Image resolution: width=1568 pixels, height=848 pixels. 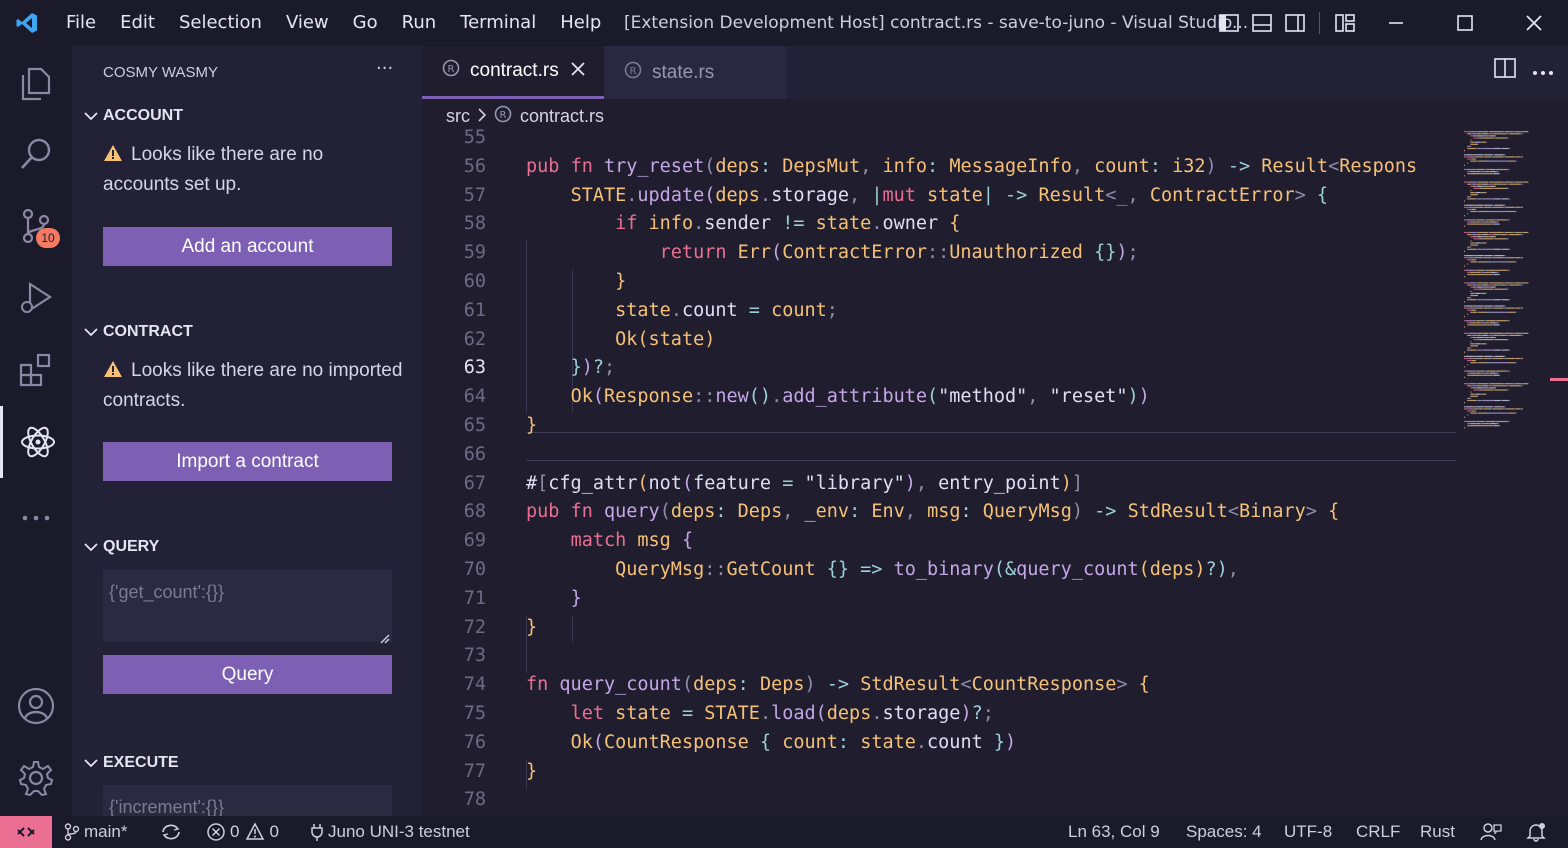 What do you see at coordinates (1344, 23) in the screenshot?
I see `customize-layout-icon` at bounding box center [1344, 23].